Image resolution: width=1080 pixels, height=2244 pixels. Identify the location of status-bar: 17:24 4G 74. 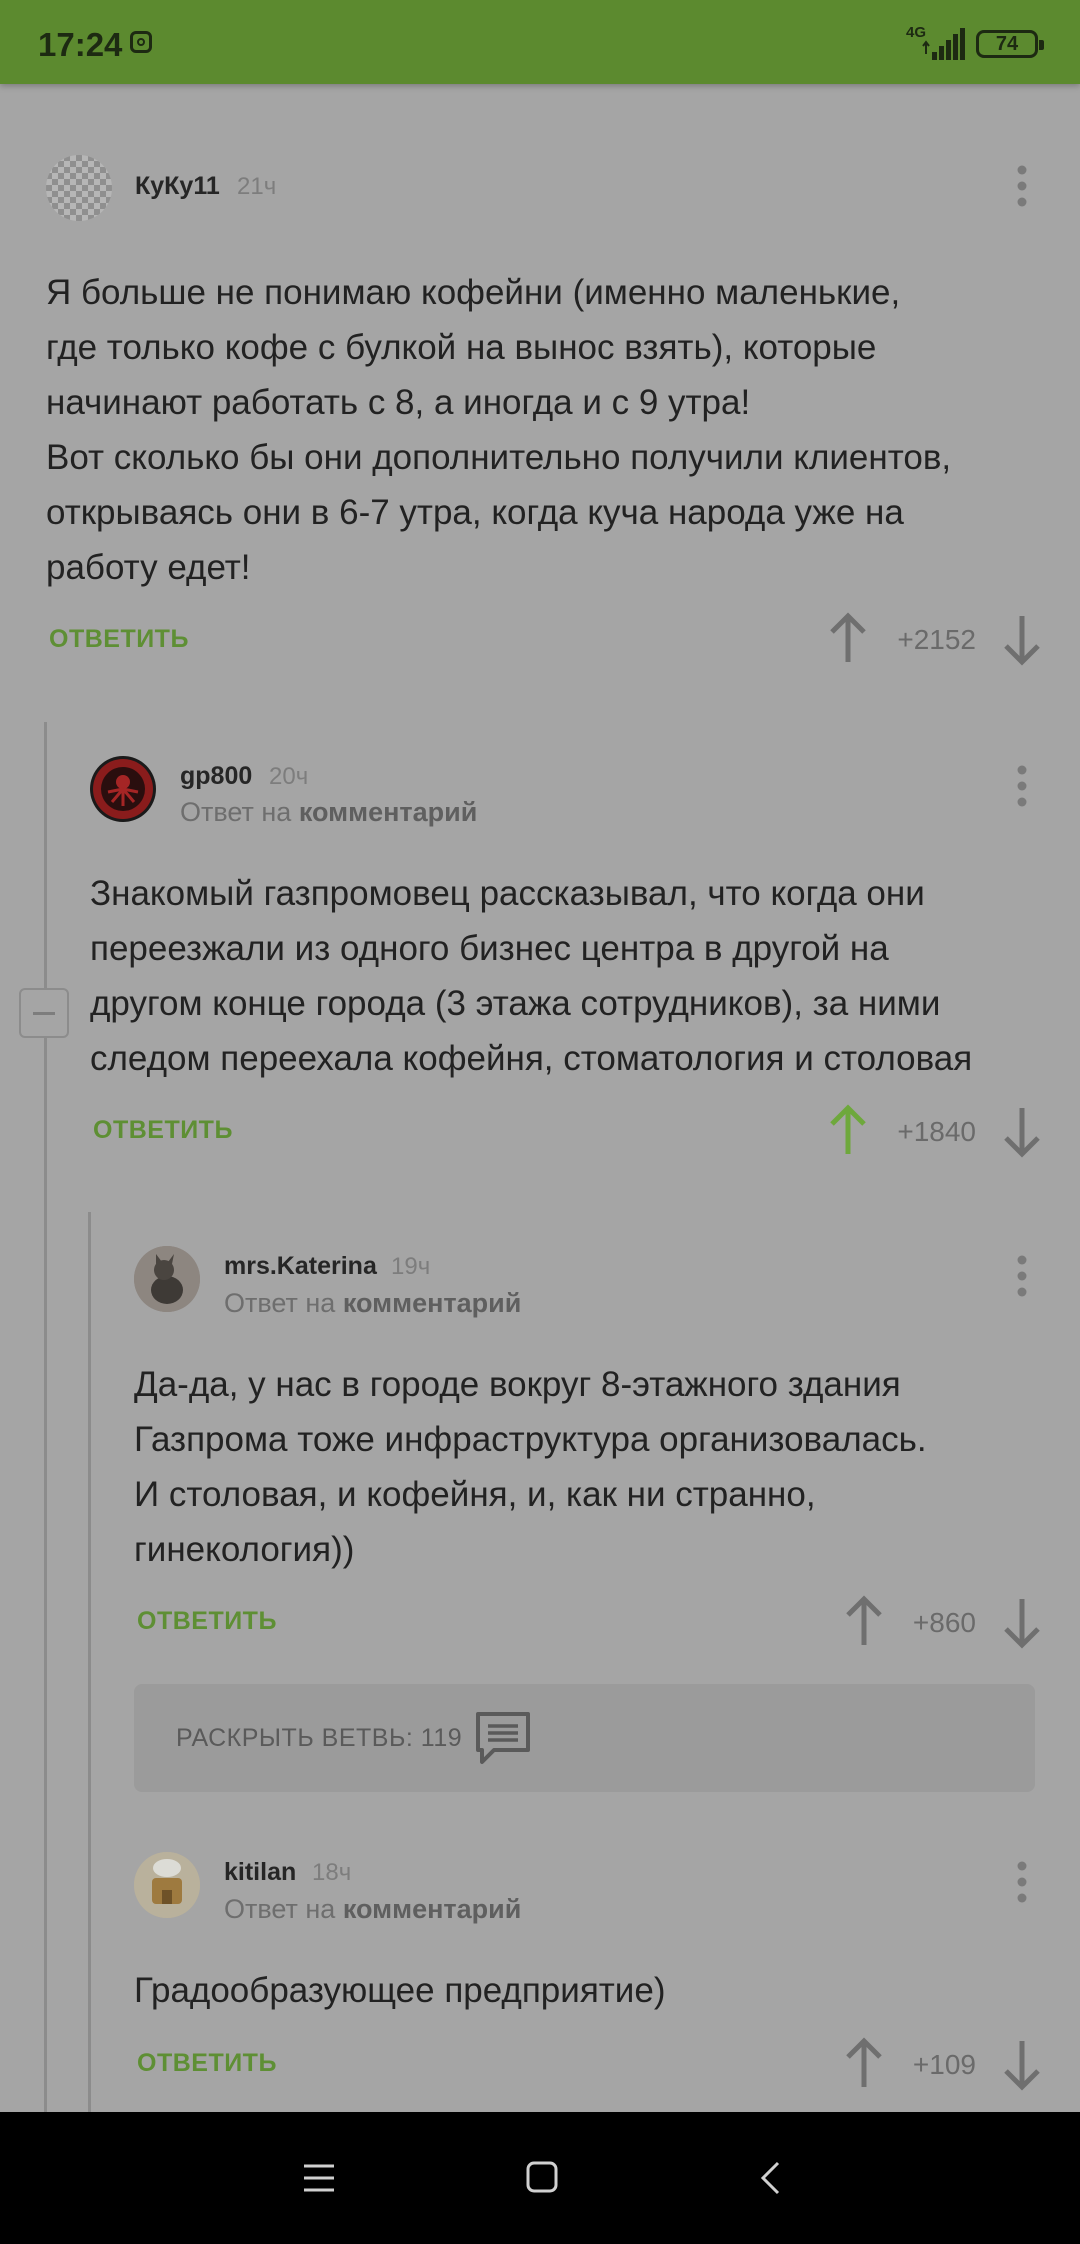
(540, 42).